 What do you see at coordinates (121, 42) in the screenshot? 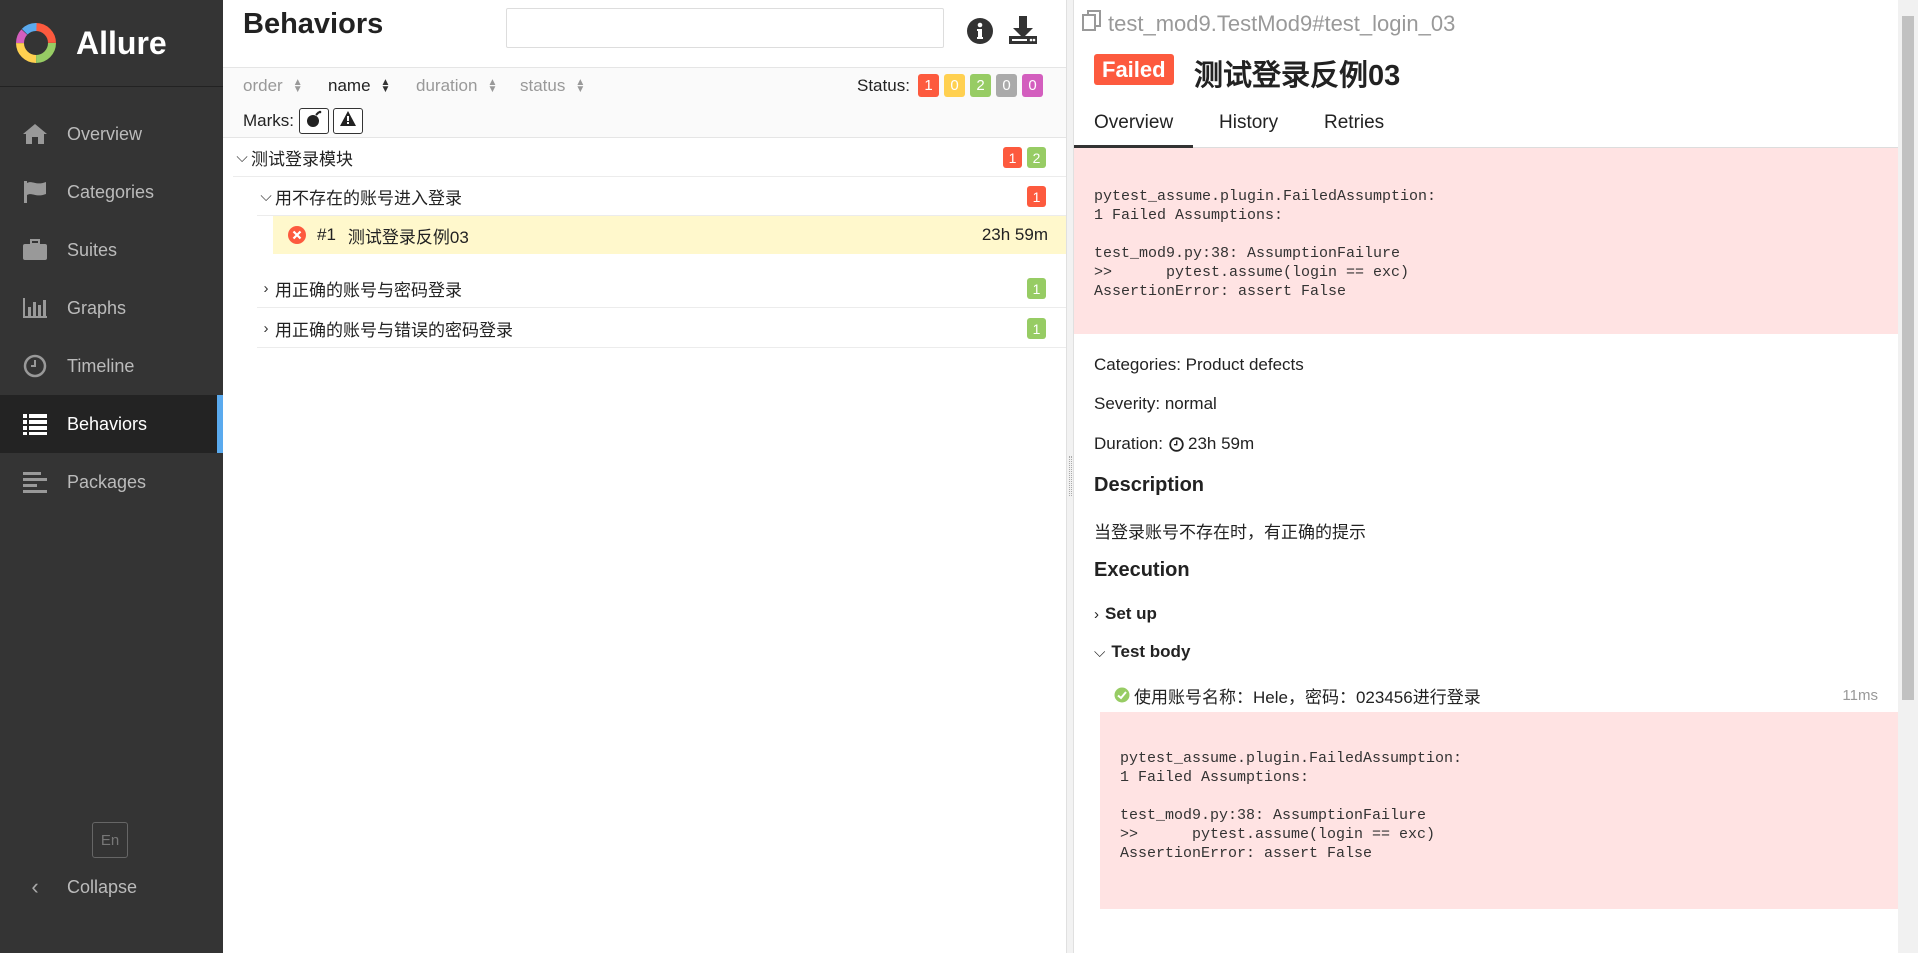
I see `app-name: Allure` at bounding box center [121, 42].